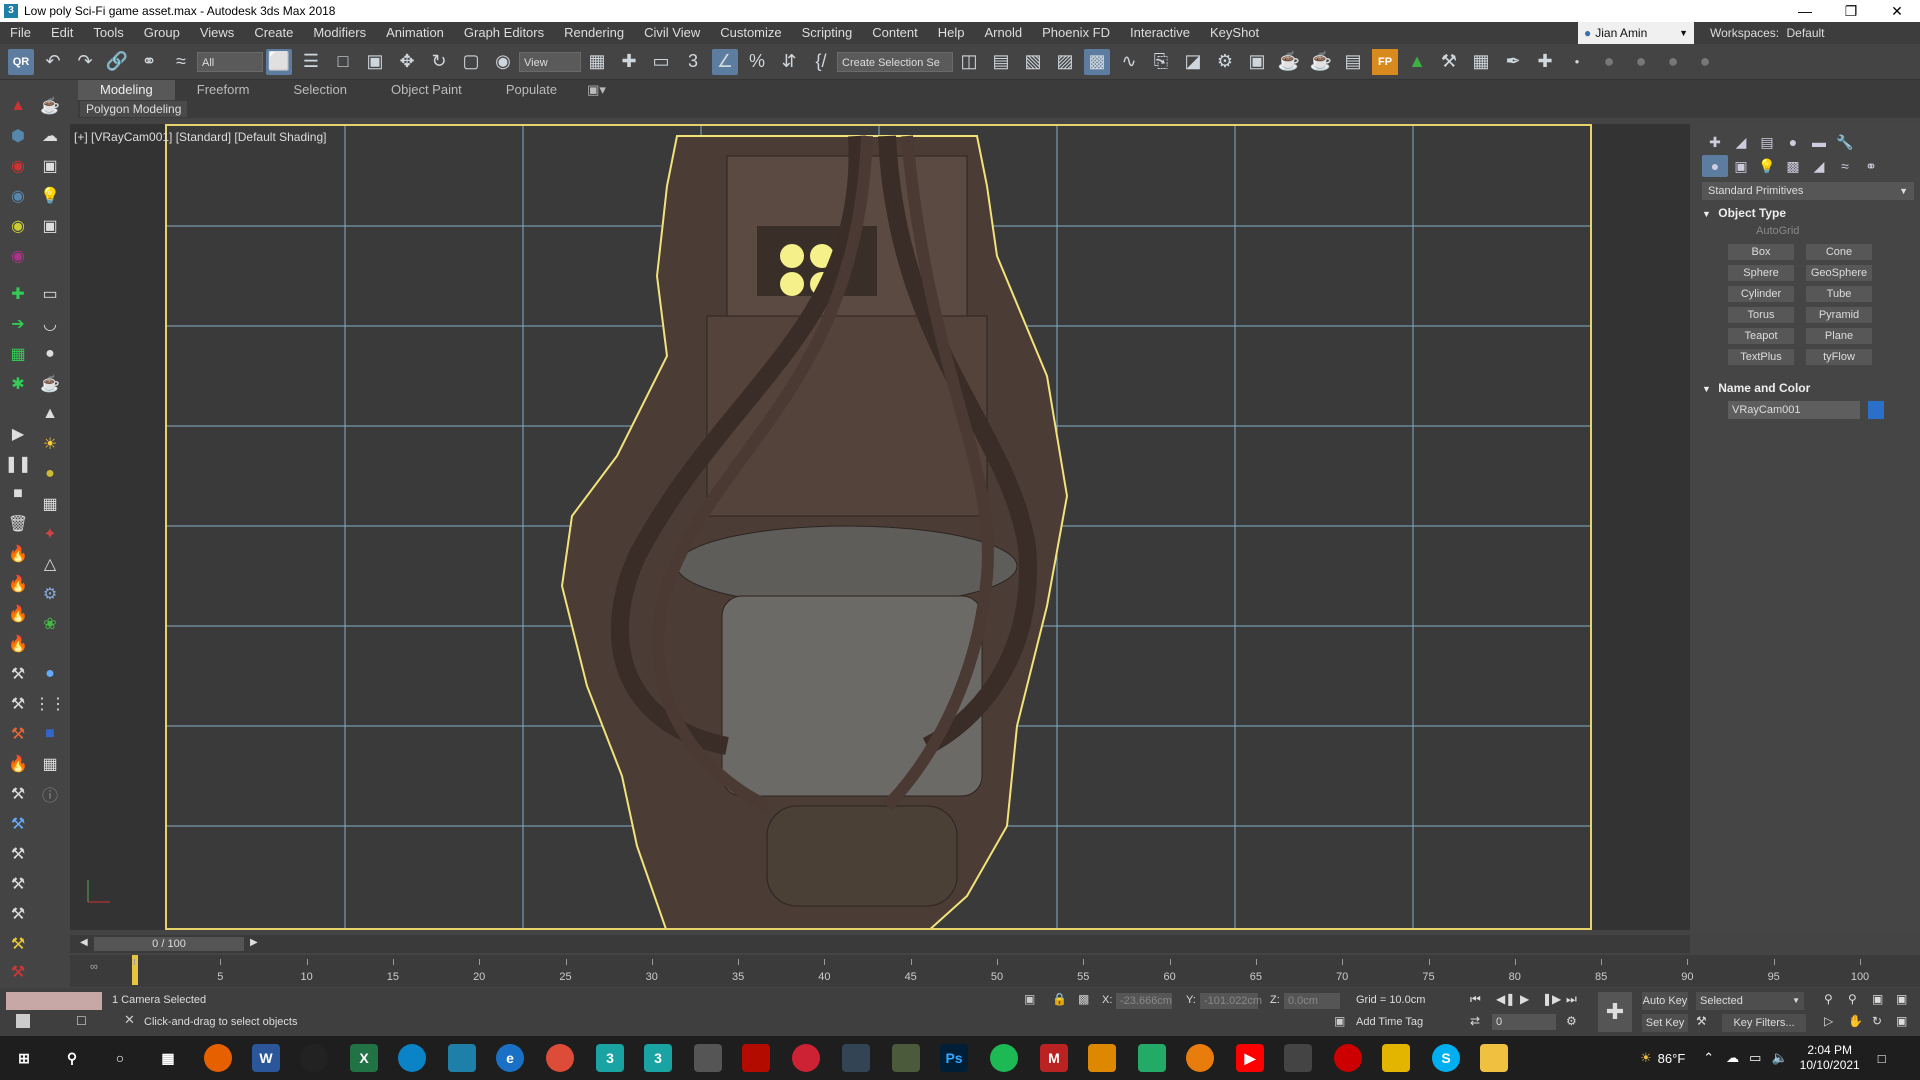 Image resolution: width=1920 pixels, height=1080 pixels. Describe the element at coordinates (550, 61) in the screenshot. I see `reference-coordinate-dropdown: View` at that location.